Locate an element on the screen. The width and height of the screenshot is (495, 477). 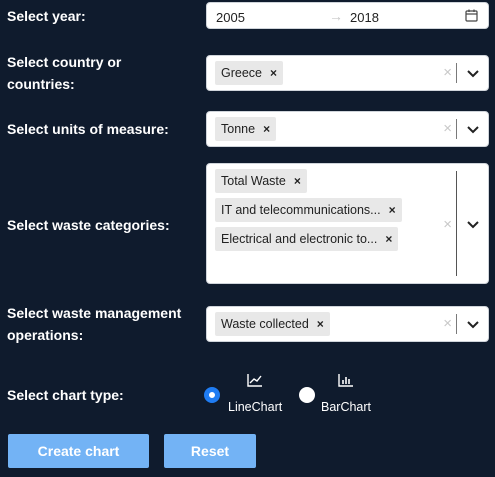
tag-greece: Greece × is located at coordinates (249, 73).